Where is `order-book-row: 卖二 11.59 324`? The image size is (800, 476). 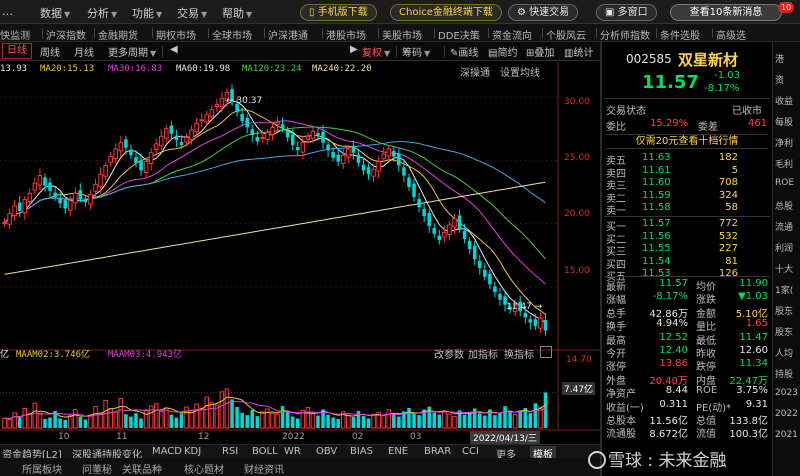
order-book-row: 卖二 11.59 324 is located at coordinates (687, 197).